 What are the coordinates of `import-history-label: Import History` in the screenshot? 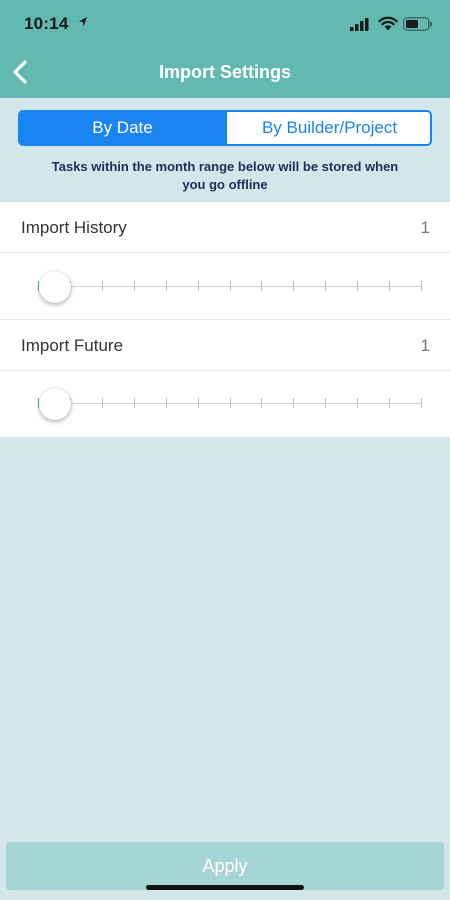 It's located at (74, 227).